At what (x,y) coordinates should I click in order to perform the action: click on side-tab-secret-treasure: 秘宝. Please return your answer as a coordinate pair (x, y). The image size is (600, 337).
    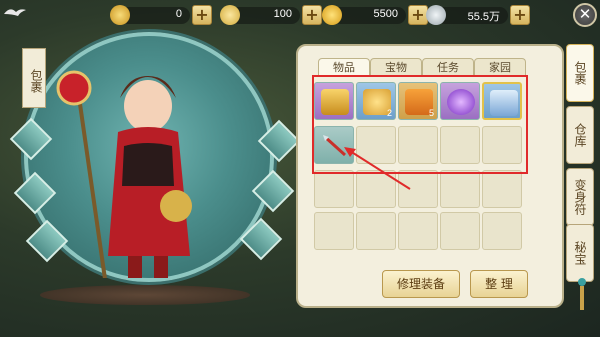
    Looking at the image, I should click on (580, 253).